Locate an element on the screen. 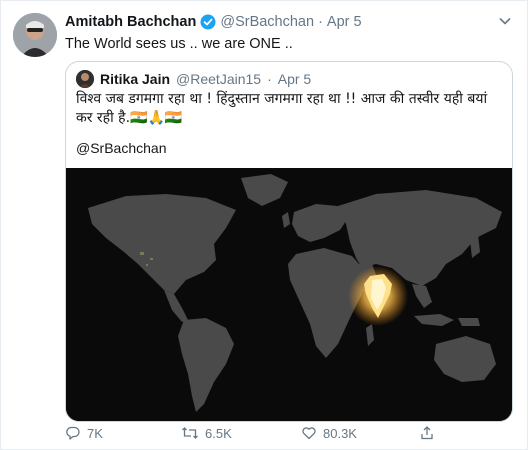 This screenshot has width=528, height=450. like-count: 80.3K is located at coordinates (340, 433).